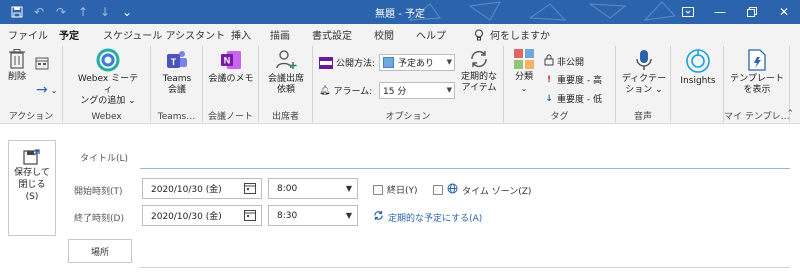 This screenshot has height=272, width=800. Describe the element at coordinates (230, 117) in the screenshot. I see `group-label-meeting-notes: 会議ノート` at that location.